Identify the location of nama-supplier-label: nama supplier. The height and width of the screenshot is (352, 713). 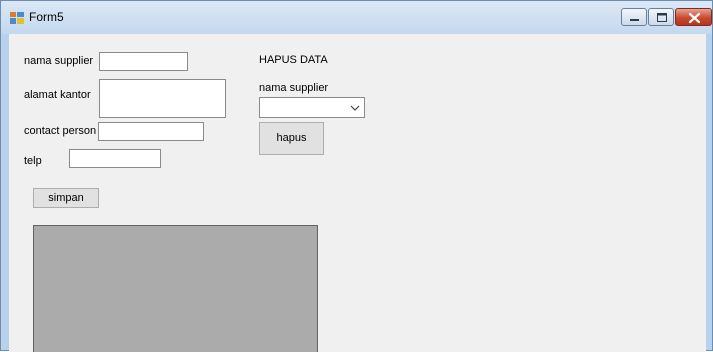
(59, 61).